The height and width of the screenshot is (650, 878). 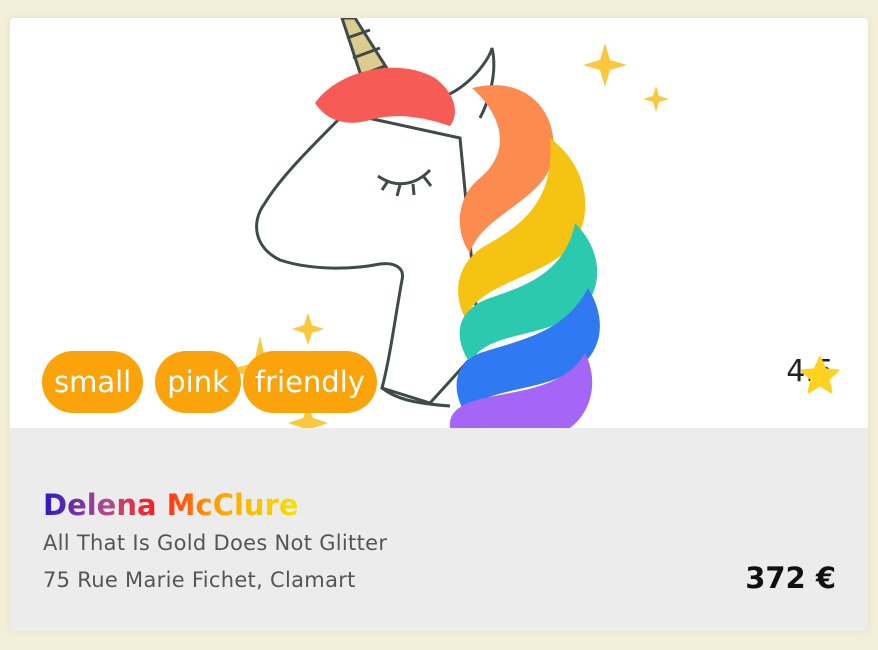 What do you see at coordinates (820, 375) in the screenshot?
I see `star-icon` at bounding box center [820, 375].